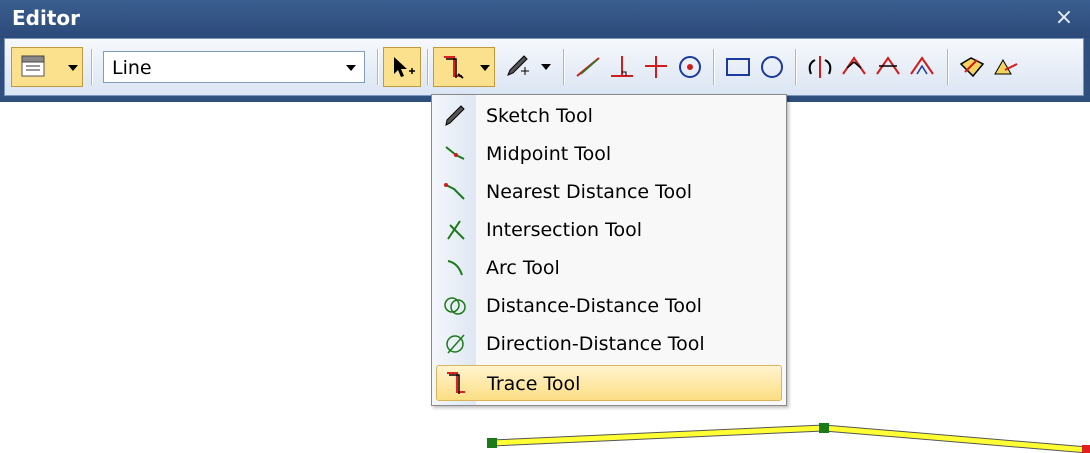 Image resolution: width=1090 pixels, height=453 pixels. I want to click on distance-distance-icon, so click(455, 306).